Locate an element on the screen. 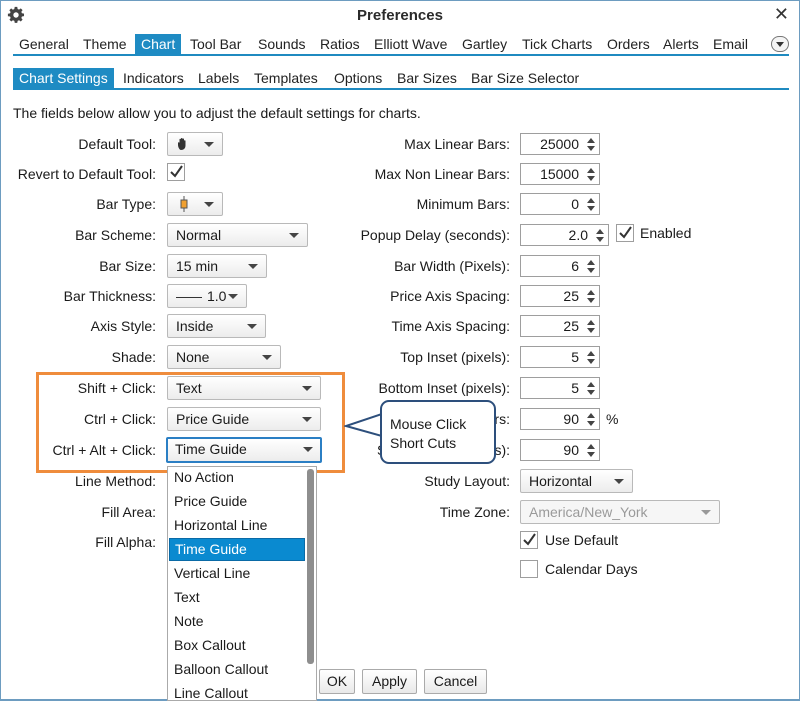 The width and height of the screenshot is (800, 701). calendar-days-checkbox is located at coordinates (529, 569).